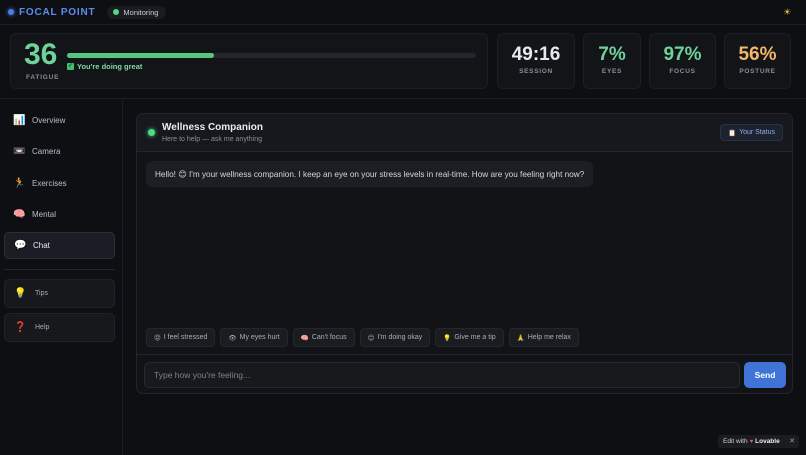 The image size is (806, 455). I want to click on metric-card-focus: 97% FOCUS, so click(682, 61).